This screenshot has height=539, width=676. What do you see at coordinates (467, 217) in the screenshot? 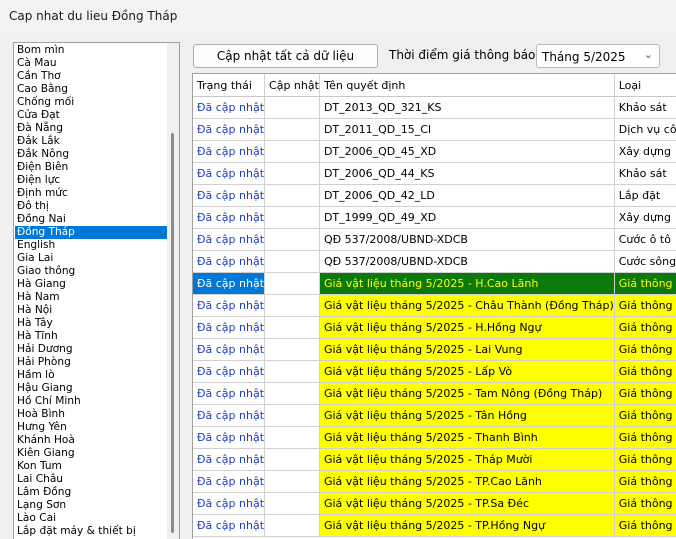
I see `decision-name-cell: DT_1999_QD_49_XD` at bounding box center [467, 217].